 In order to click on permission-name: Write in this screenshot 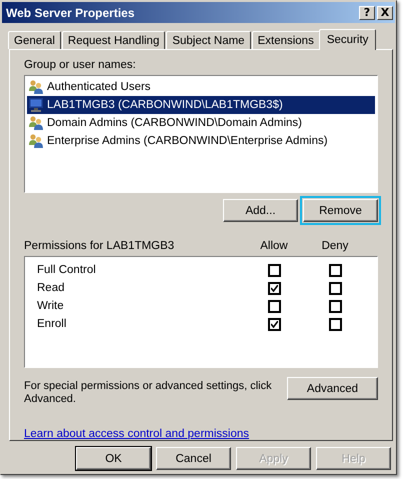, I will do `click(51, 306)`.